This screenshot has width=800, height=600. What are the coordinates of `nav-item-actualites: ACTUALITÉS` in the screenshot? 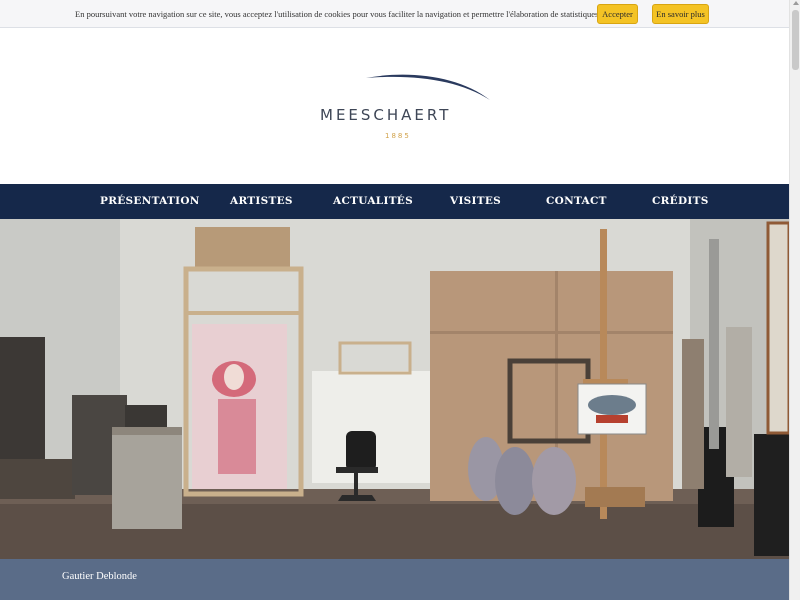 It's located at (373, 201).